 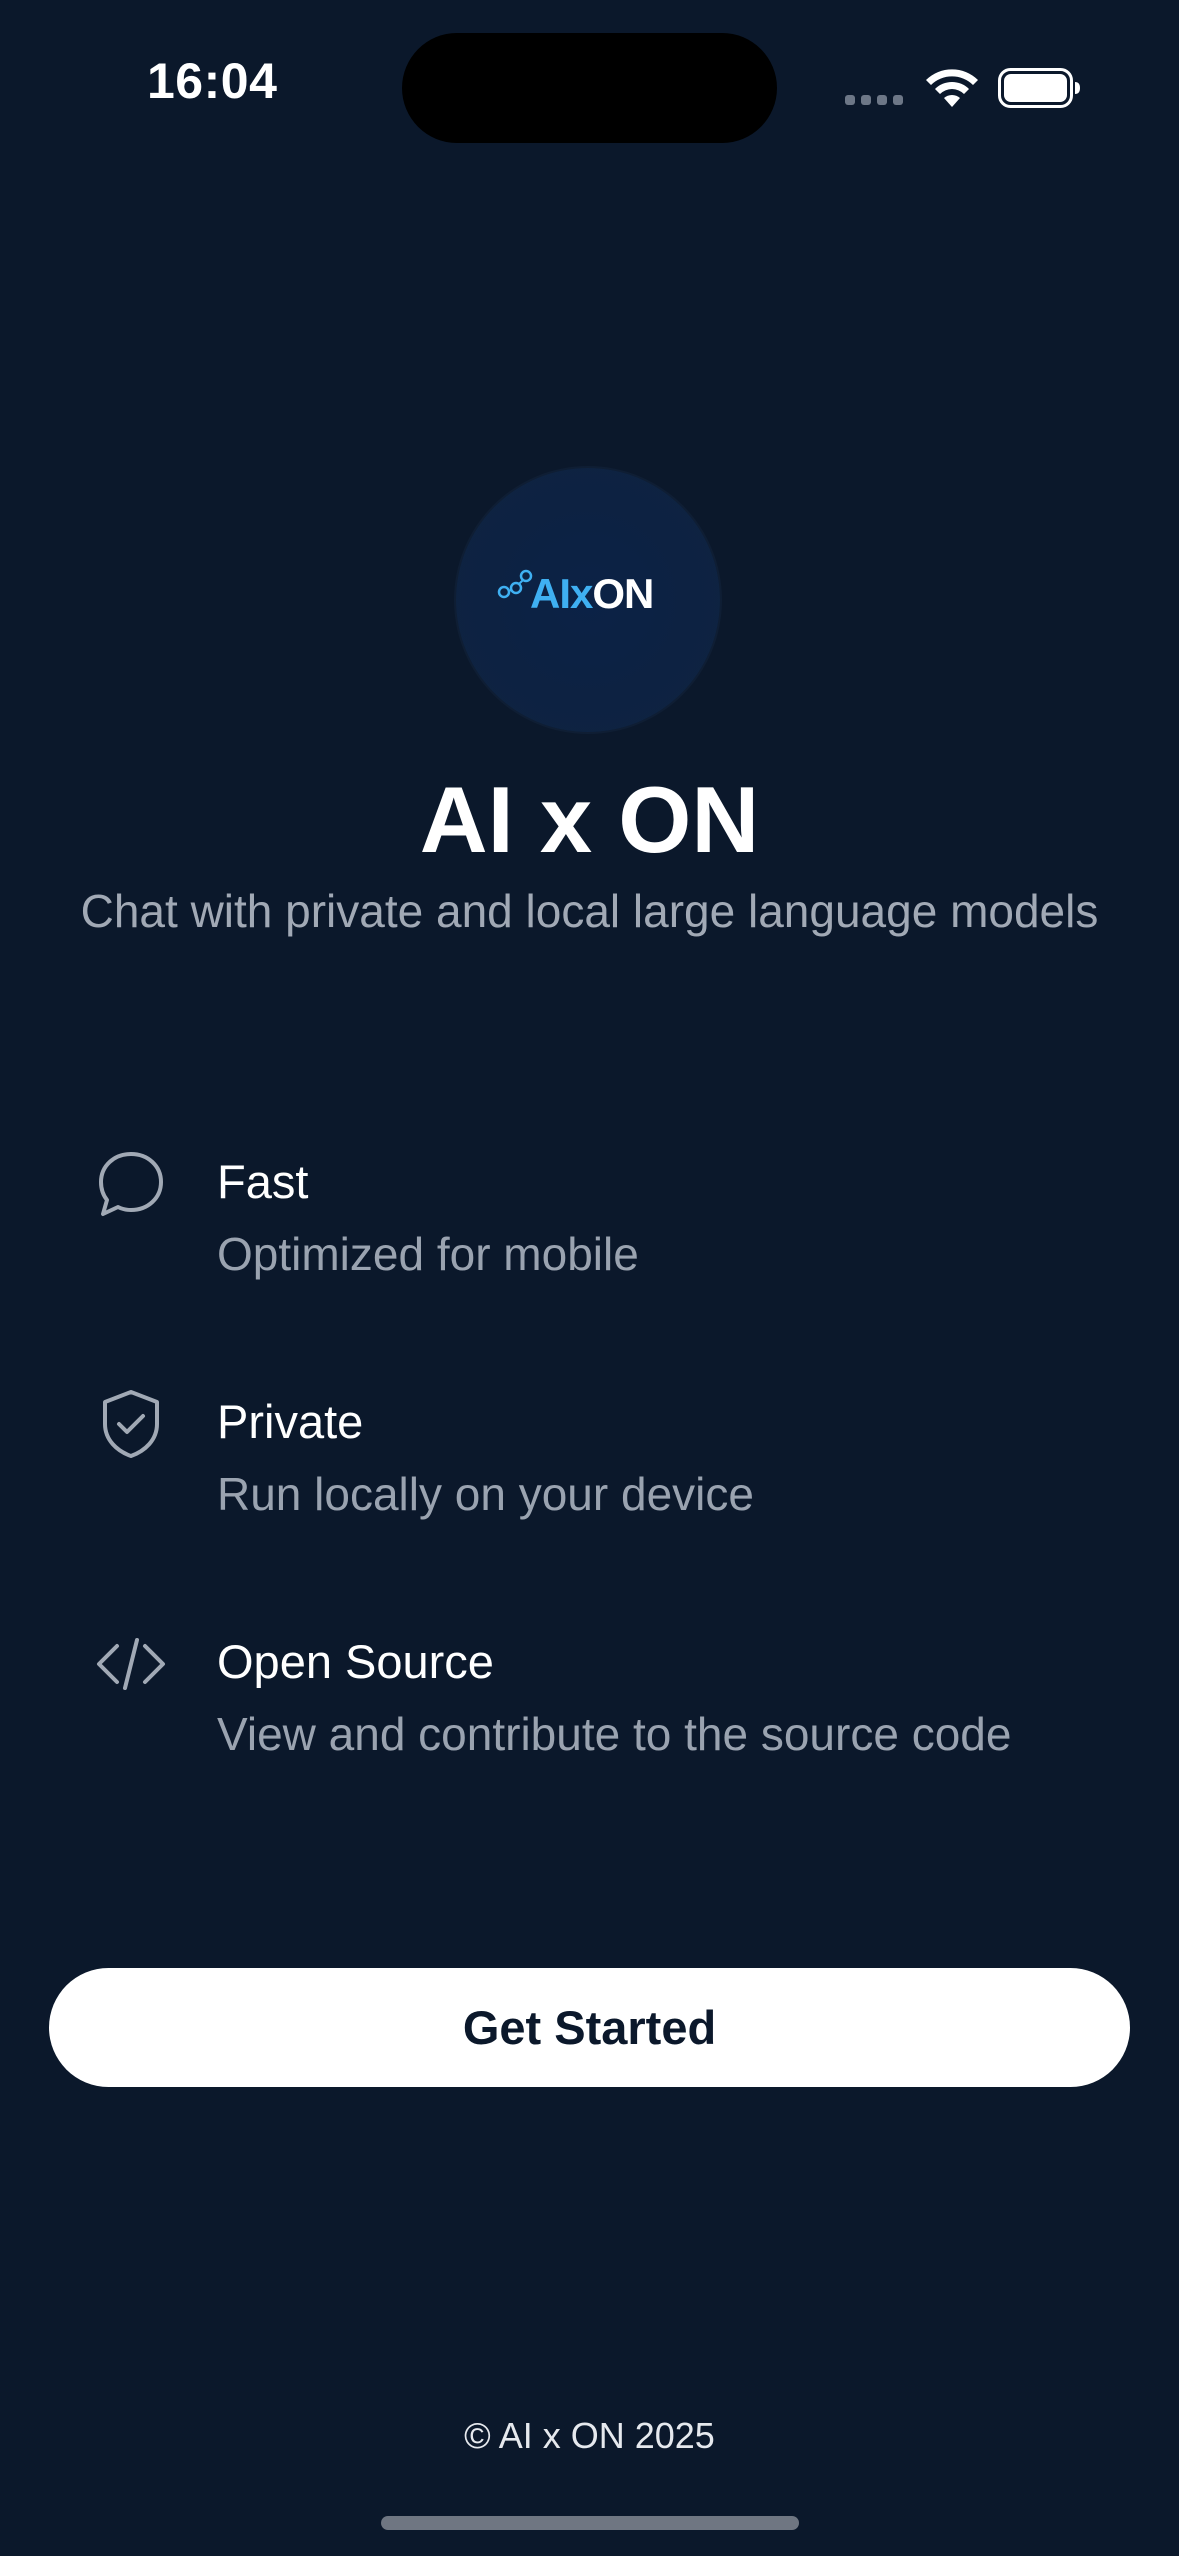 I want to click on feature-private: Private Run locally on your device, so click(x=589, y=1468).